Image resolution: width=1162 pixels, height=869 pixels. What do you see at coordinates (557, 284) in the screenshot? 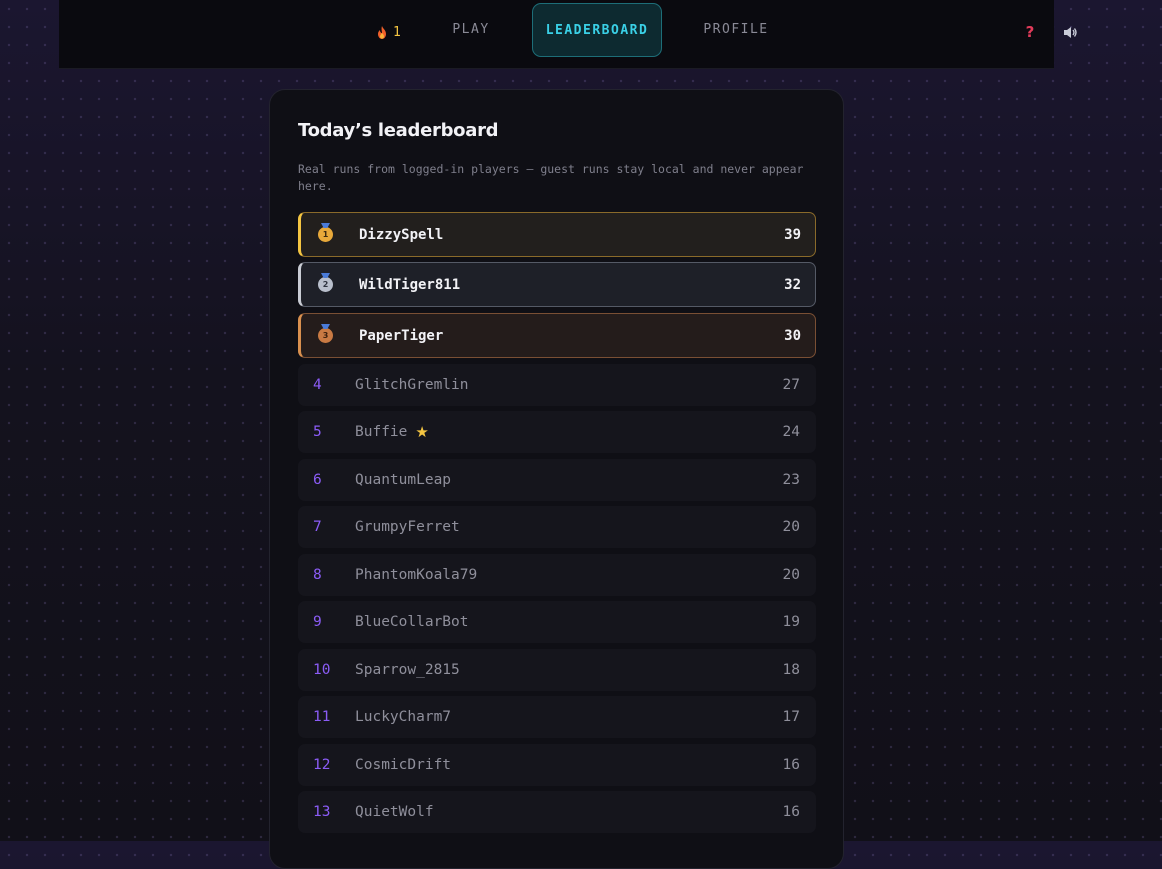
I see `leaderboard-row-rank-2: 2 WildTiger811 32` at bounding box center [557, 284].